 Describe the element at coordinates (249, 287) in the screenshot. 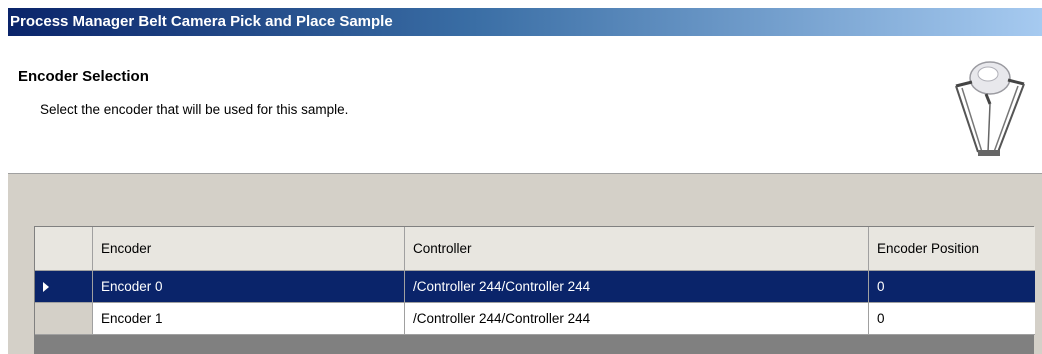

I see `cell-encoder: Encoder 0` at that location.